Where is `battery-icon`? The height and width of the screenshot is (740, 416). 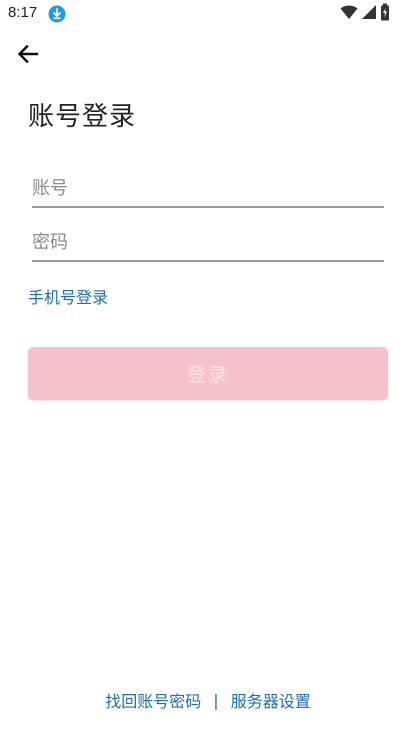
battery-icon is located at coordinates (385, 14).